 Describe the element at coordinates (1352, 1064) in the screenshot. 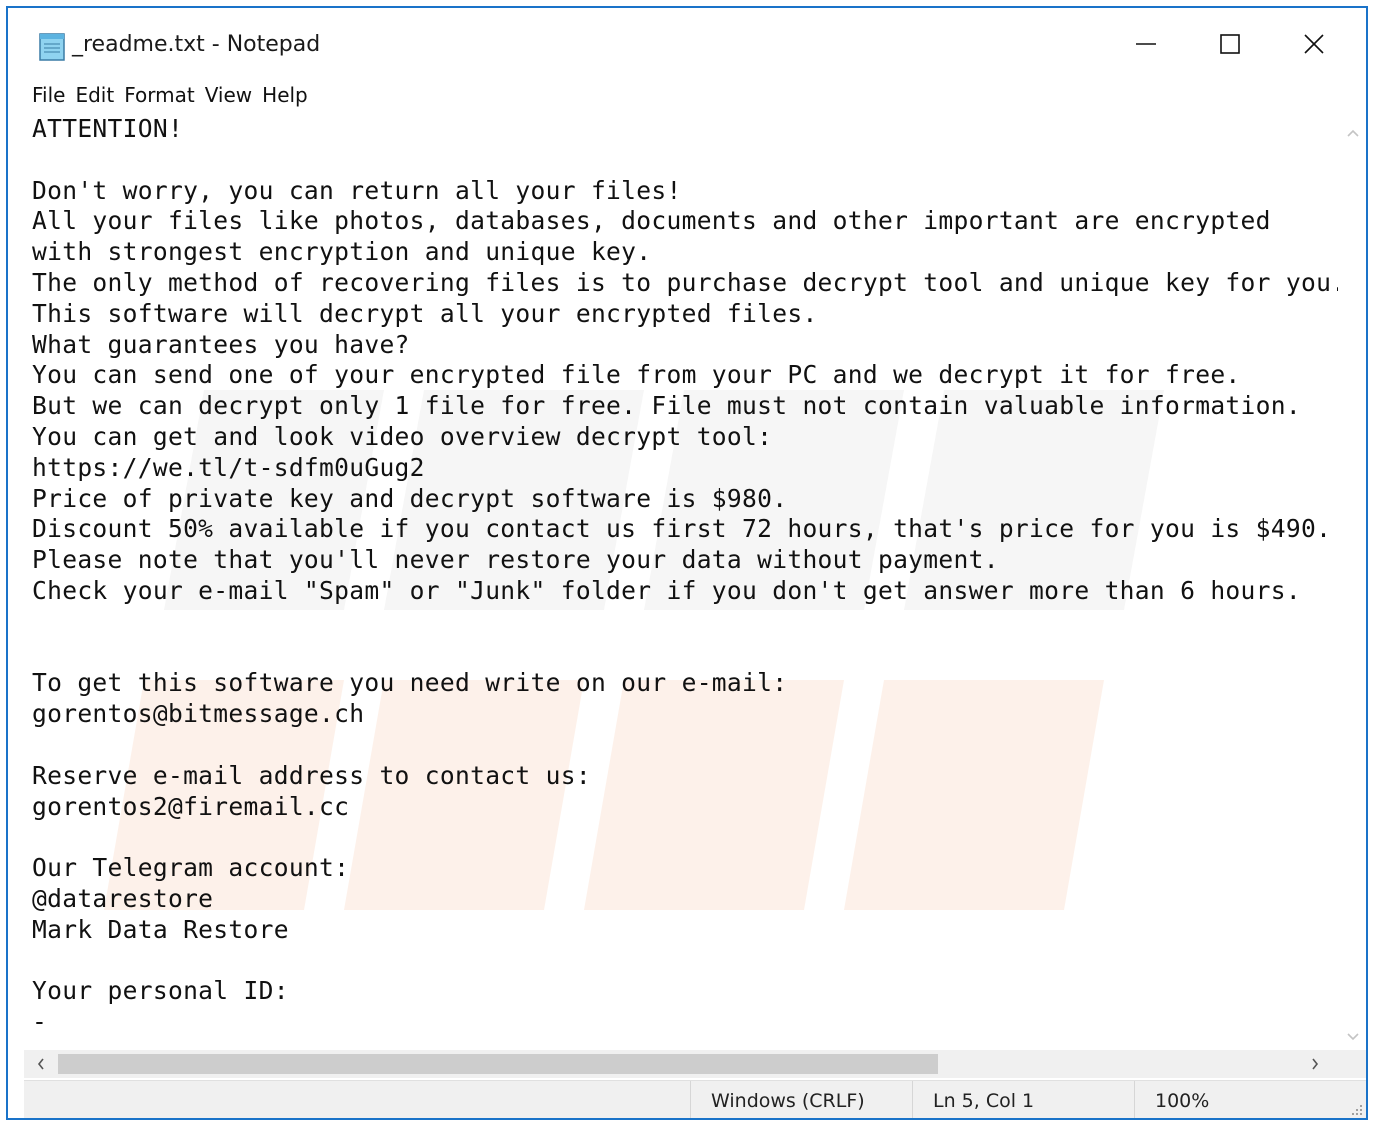

I see `scrollbar-corner` at that location.